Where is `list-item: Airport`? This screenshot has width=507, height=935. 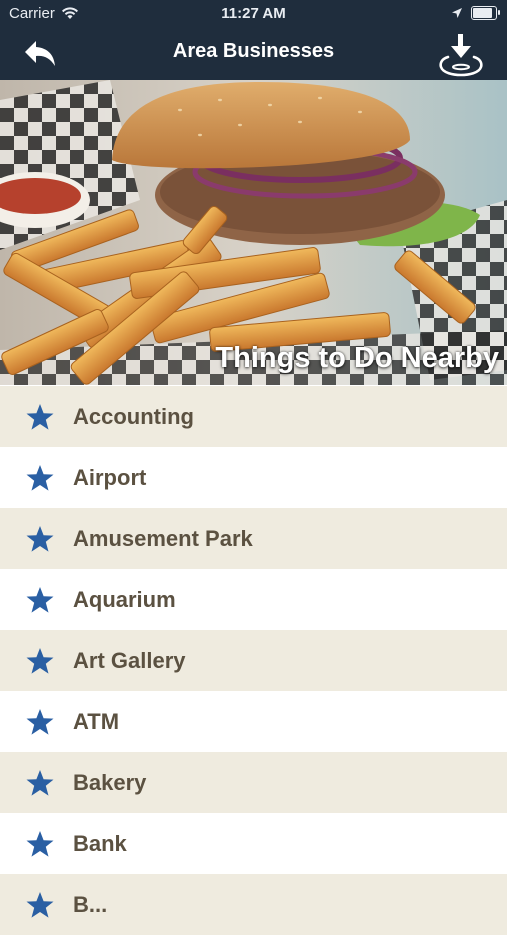 list-item: Airport is located at coordinates (253, 477).